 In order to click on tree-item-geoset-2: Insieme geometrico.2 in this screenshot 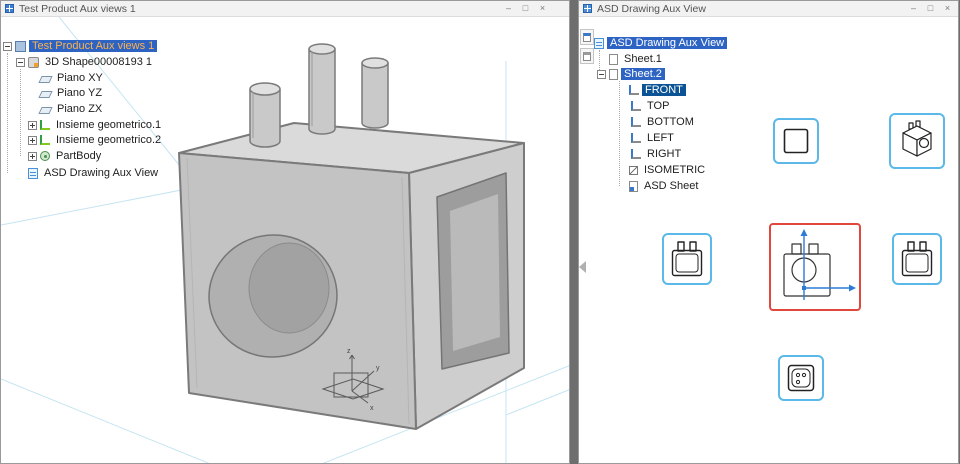, I will do `click(96, 140)`.